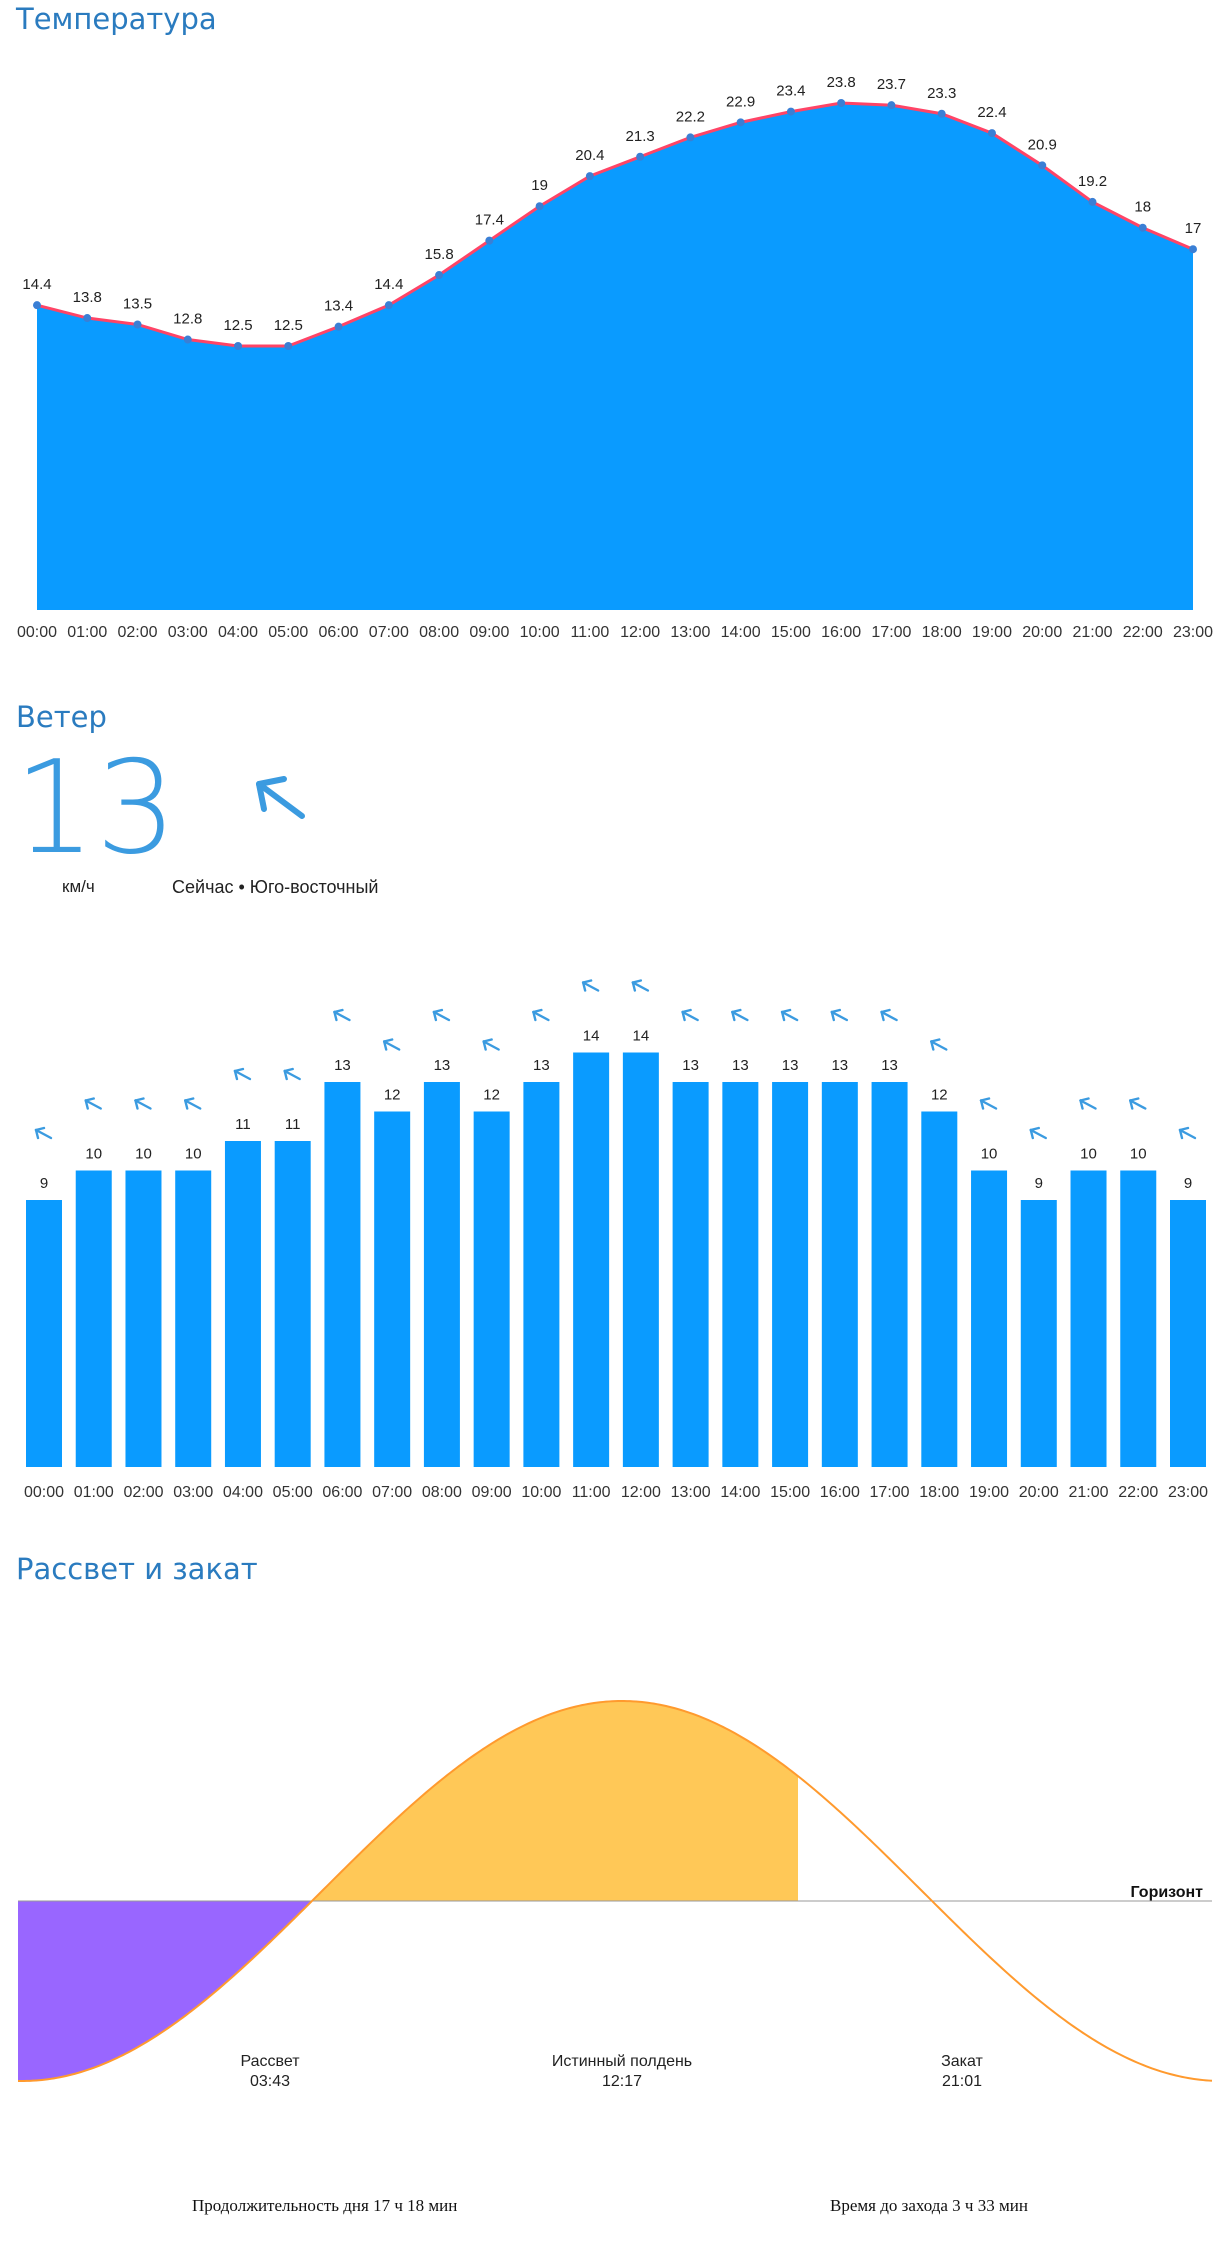 The image size is (1230, 2265). I want to click on temperature-value-label: 19, so click(539, 185).